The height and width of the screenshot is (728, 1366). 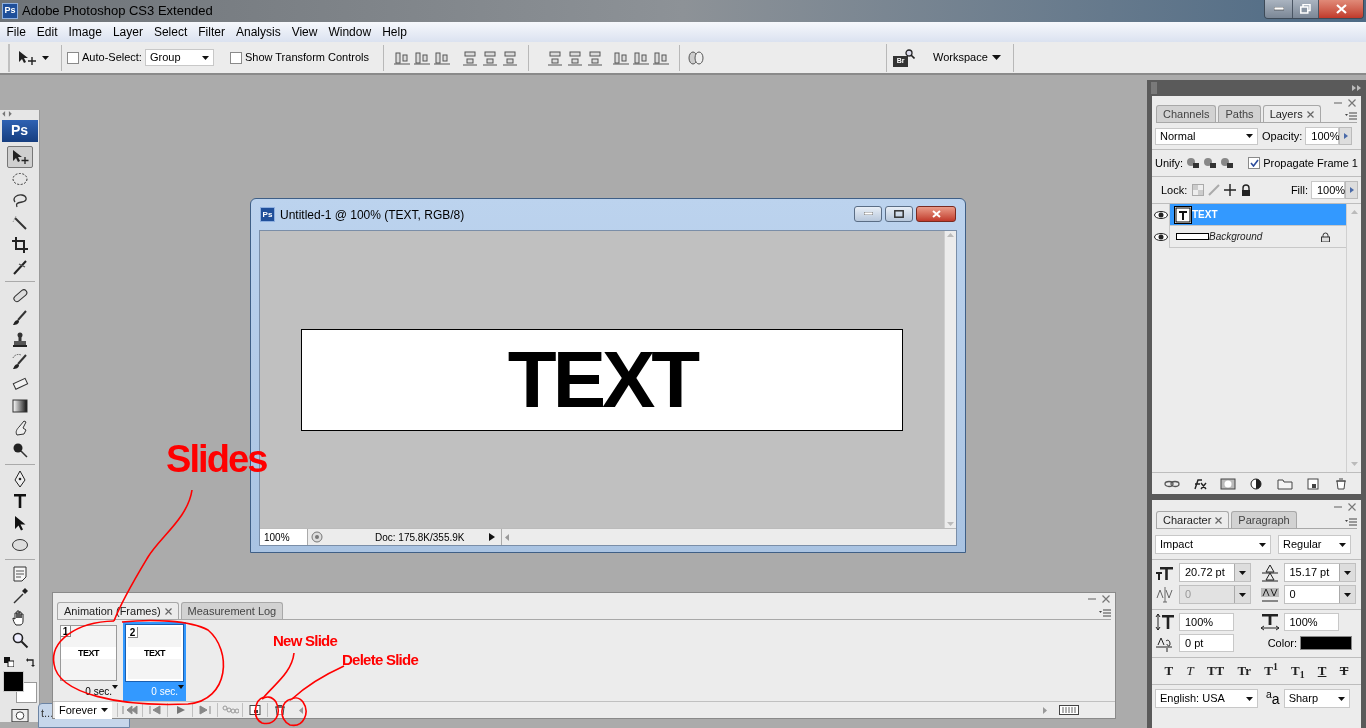 I want to click on folder-icon, so click(x=1284, y=483).